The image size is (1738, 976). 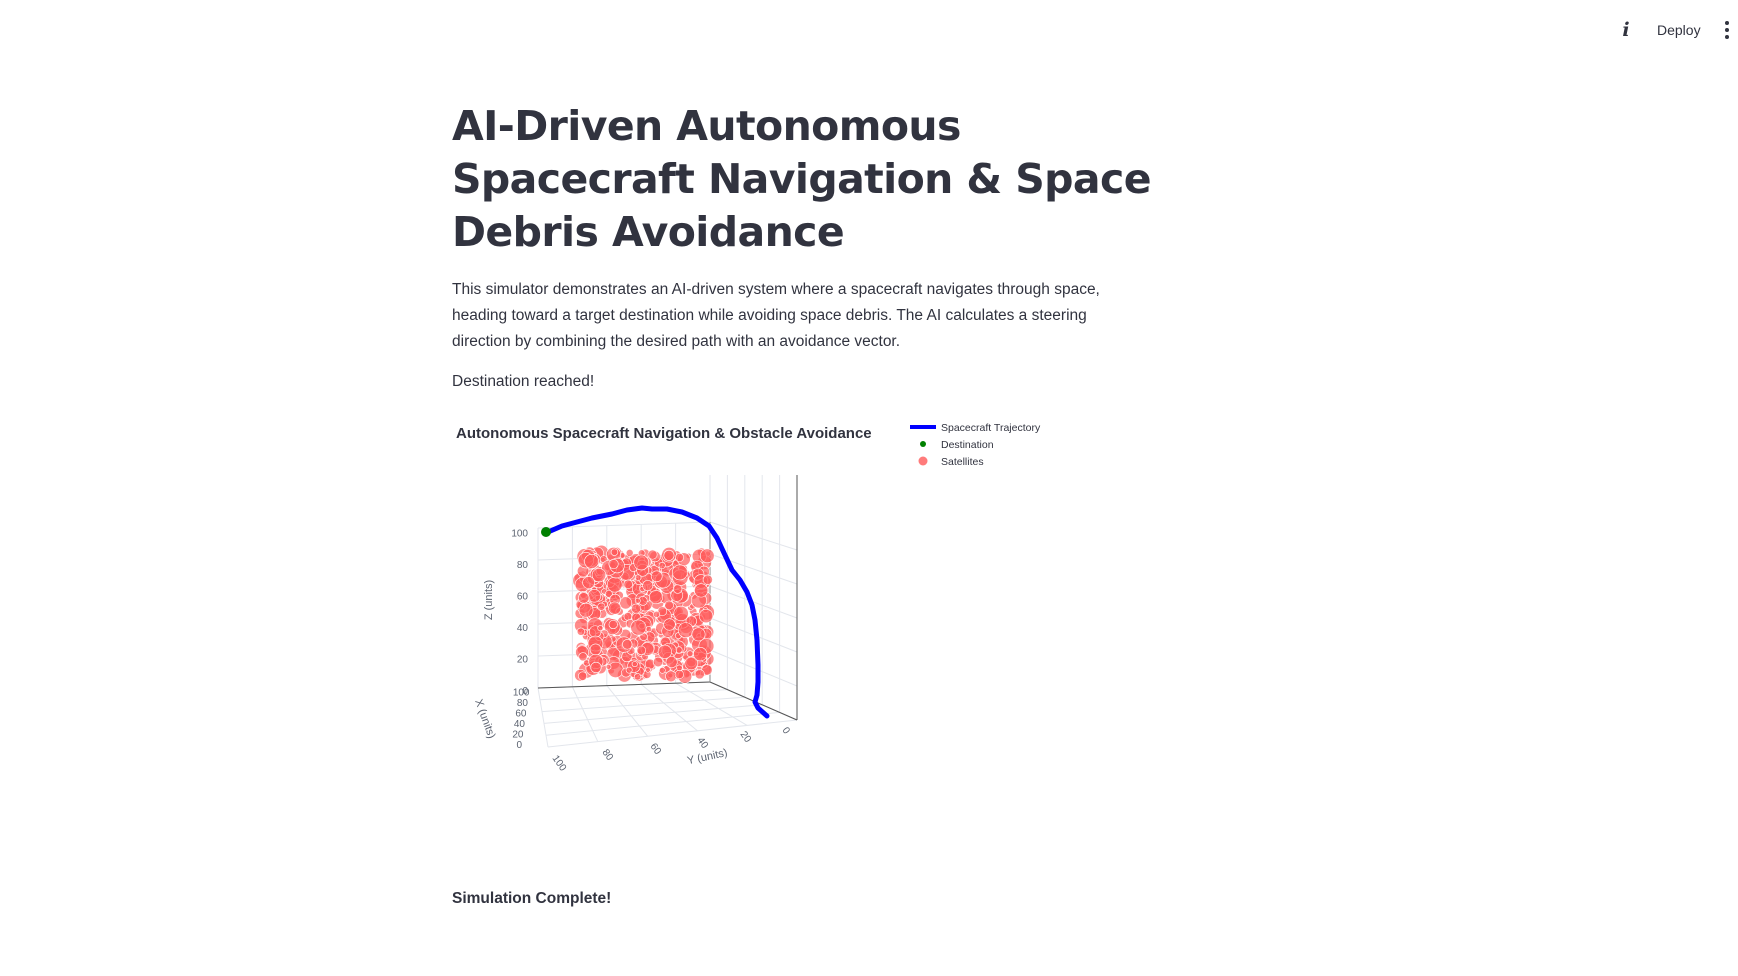 I want to click on x-tick-label: 60, so click(x=521, y=714).